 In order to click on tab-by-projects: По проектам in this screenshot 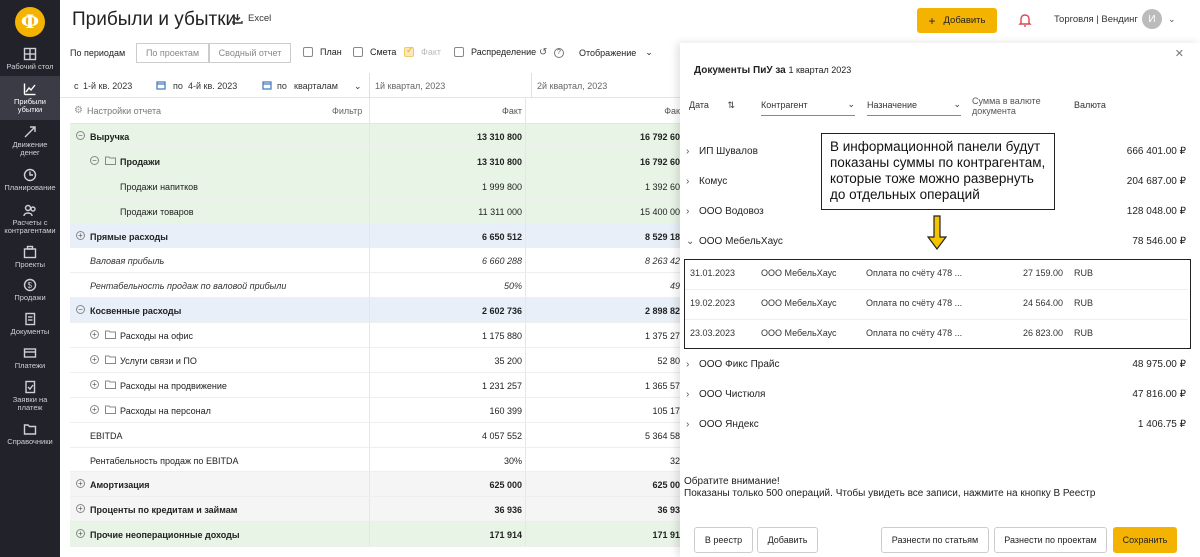, I will do `click(172, 53)`.